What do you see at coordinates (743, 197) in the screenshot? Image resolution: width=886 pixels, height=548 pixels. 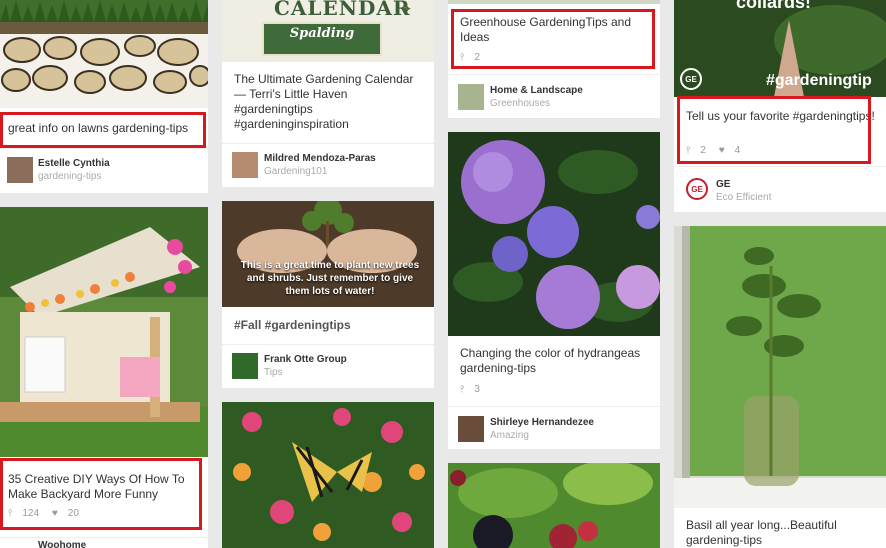 I see `board-name: Eco Efficient` at bounding box center [743, 197].